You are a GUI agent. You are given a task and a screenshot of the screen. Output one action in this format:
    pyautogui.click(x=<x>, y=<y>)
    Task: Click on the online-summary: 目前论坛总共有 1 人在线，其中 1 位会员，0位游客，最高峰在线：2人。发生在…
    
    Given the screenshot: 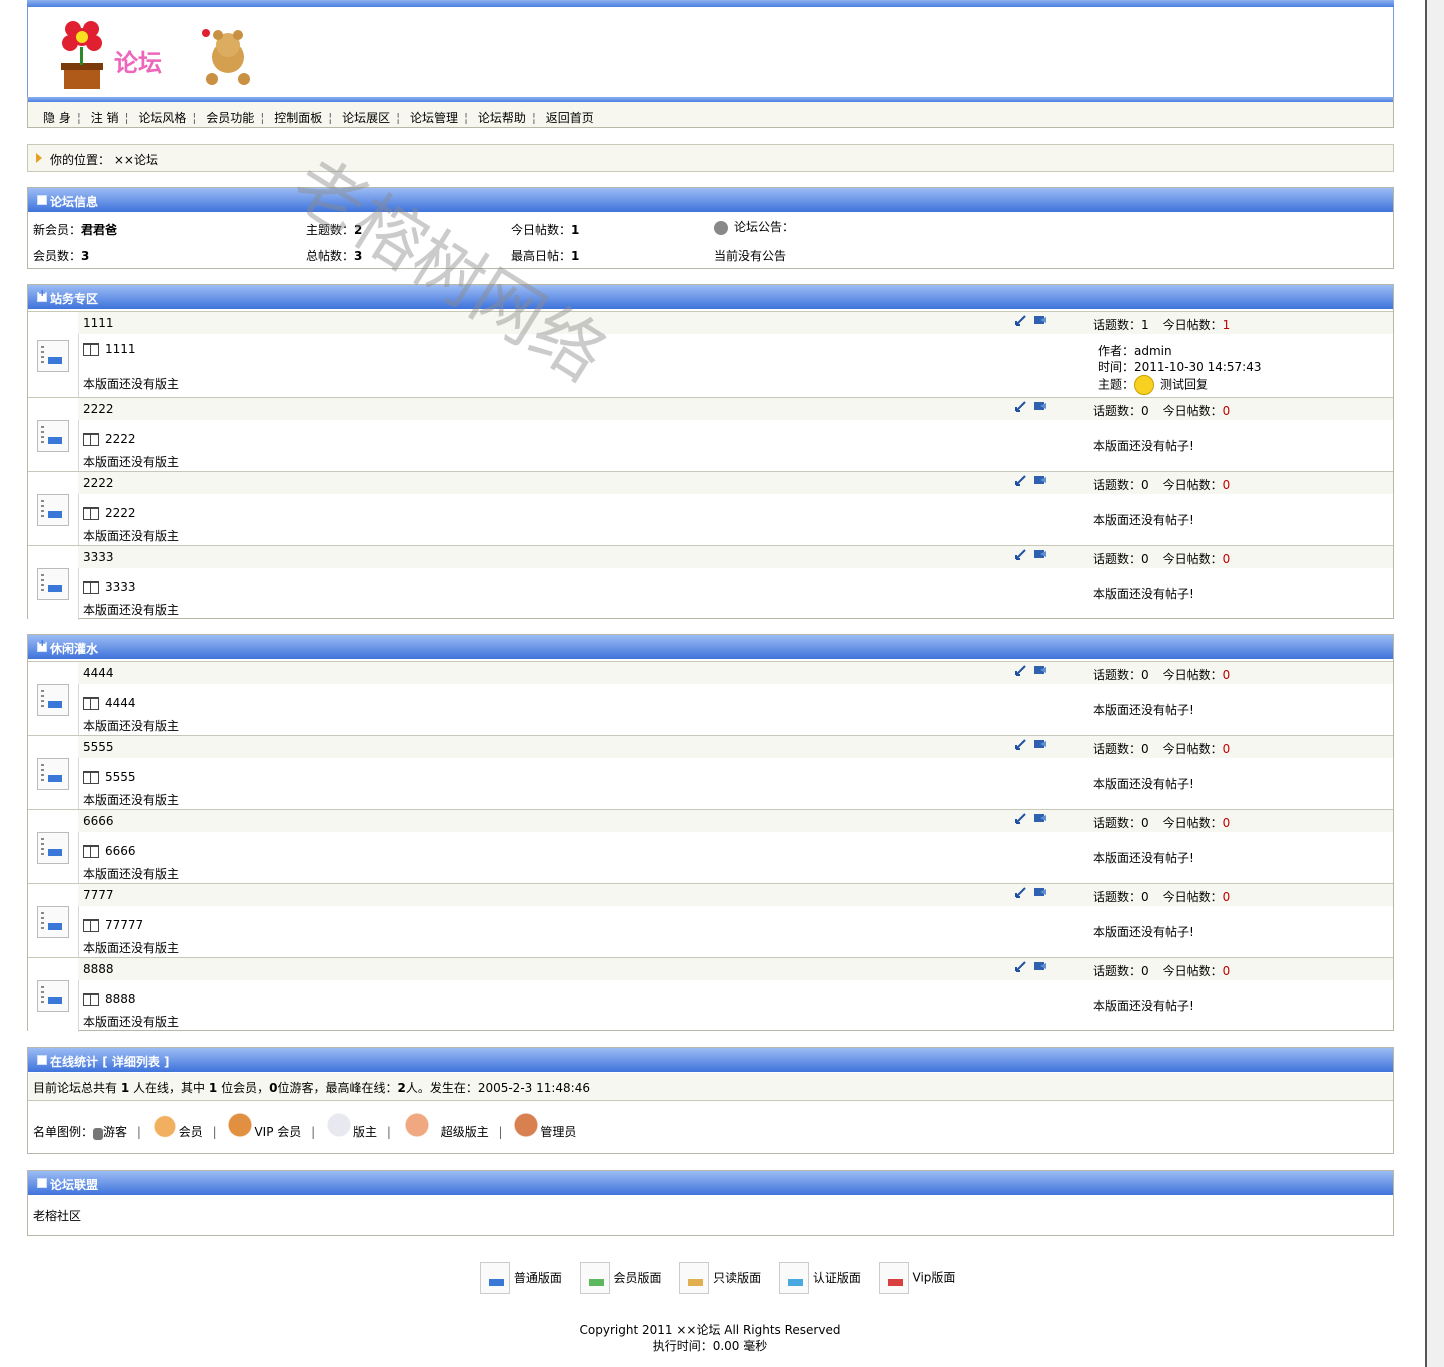 What is the action you would take?
    pyautogui.click(x=311, y=1087)
    